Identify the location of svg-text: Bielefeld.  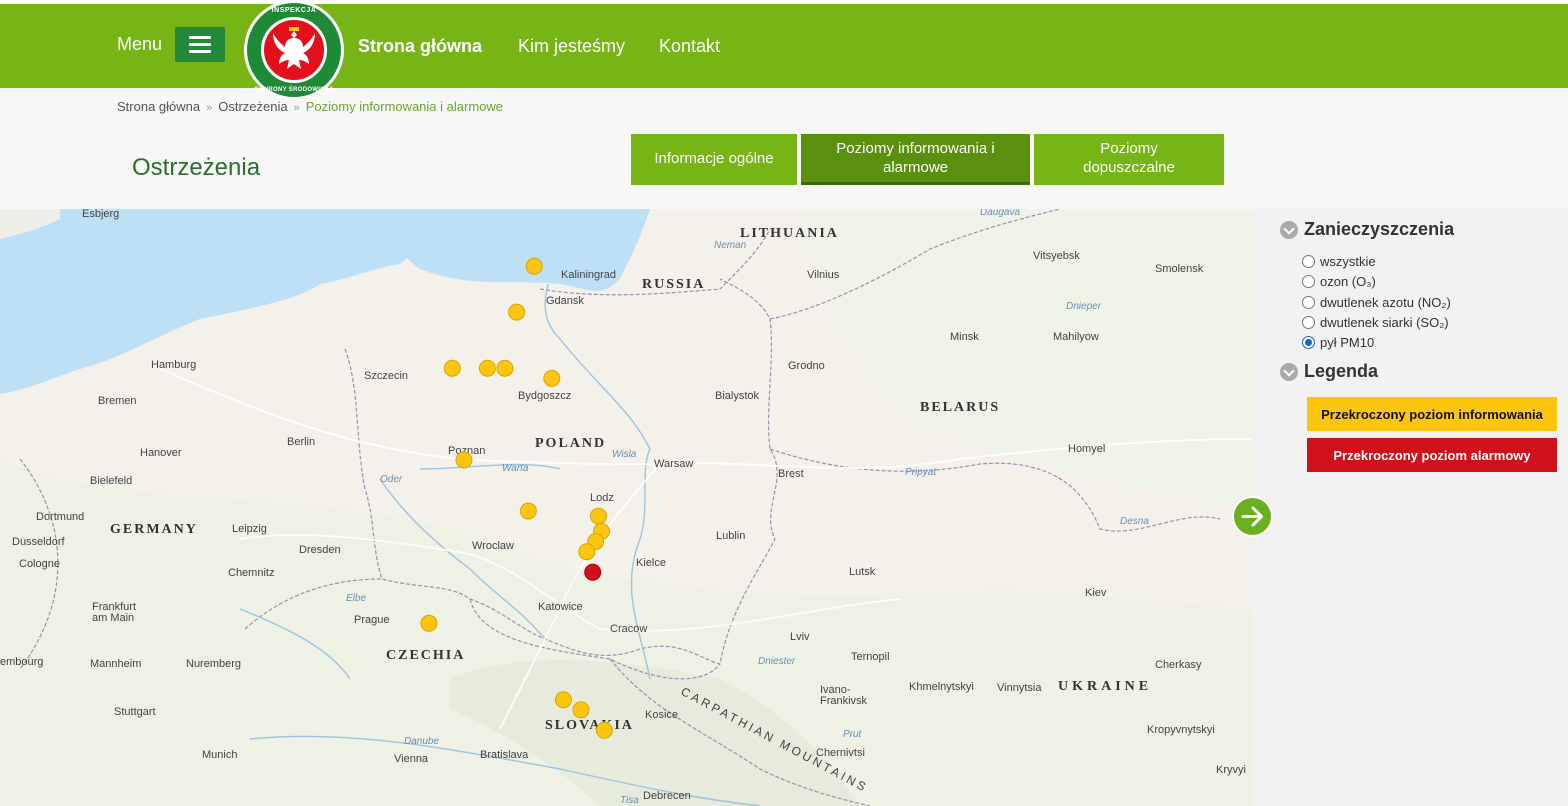
(111, 481).